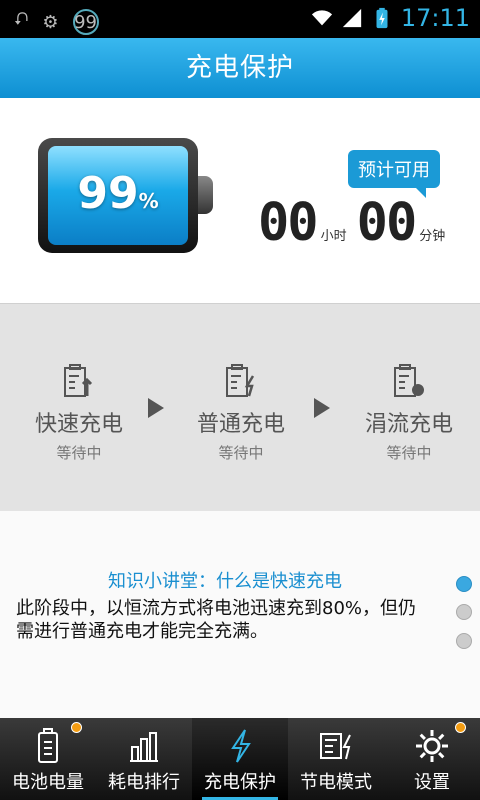 This screenshot has height=800, width=480. Describe the element at coordinates (288, 223) in the screenshot. I see `hours-value: 00` at that location.